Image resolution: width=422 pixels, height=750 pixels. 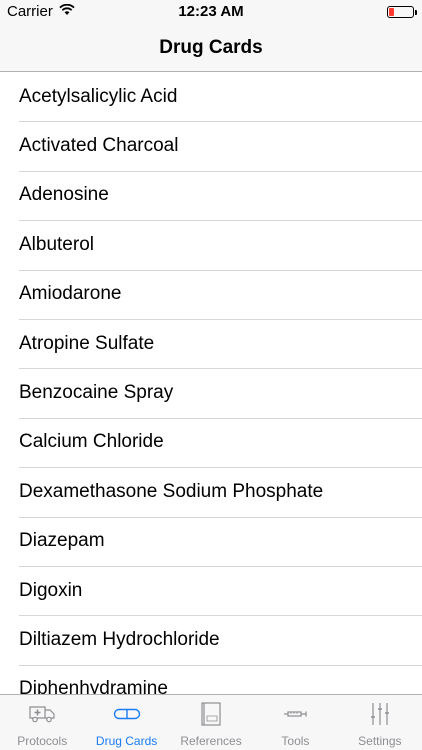 What do you see at coordinates (93, 686) in the screenshot?
I see `list-item-label: Diphenhydramine` at bounding box center [93, 686].